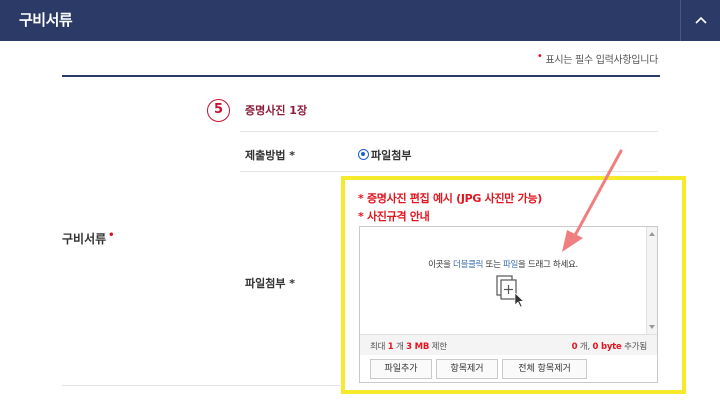  What do you see at coordinates (401, 369) in the screenshot?
I see `add-file-button: 파일추가` at bounding box center [401, 369].